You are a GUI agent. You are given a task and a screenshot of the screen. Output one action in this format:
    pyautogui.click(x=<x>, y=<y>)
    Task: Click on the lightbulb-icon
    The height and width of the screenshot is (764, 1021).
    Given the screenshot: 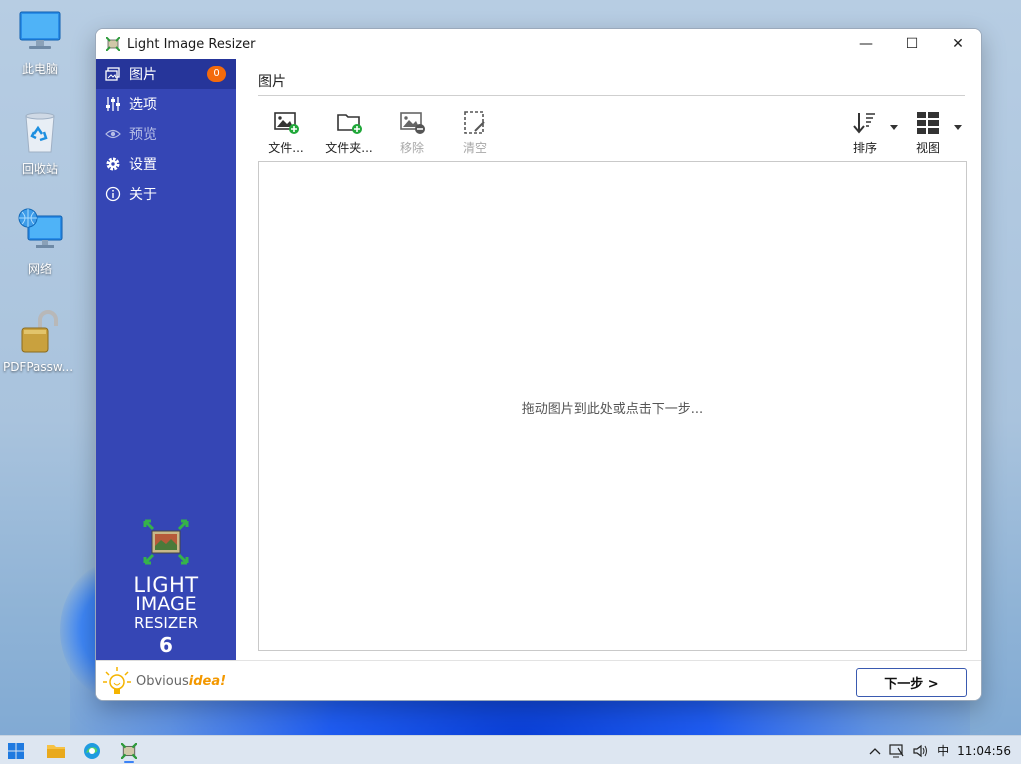 What is the action you would take?
    pyautogui.click(x=117, y=680)
    